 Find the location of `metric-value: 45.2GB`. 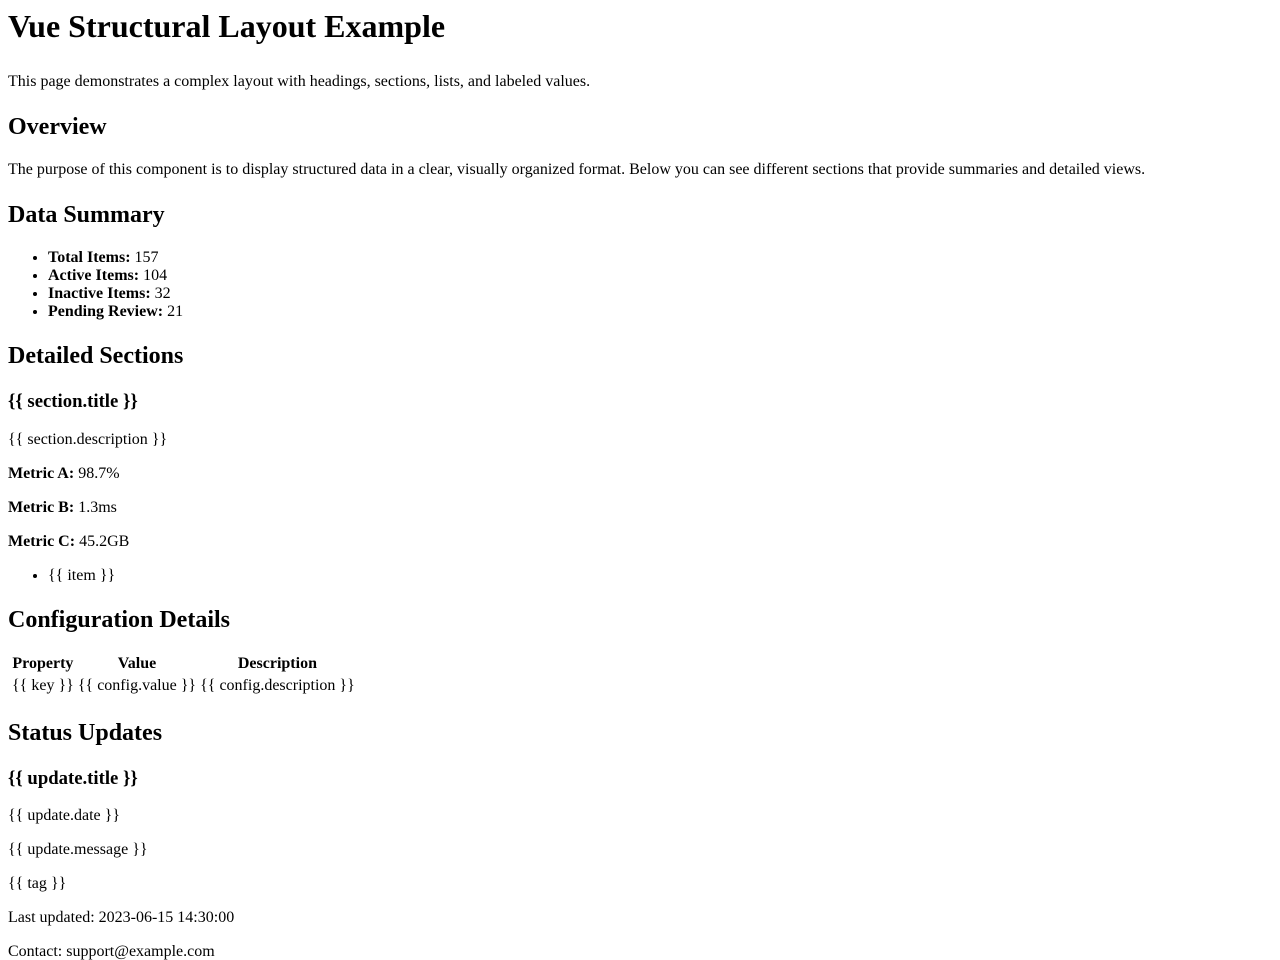

metric-value: 45.2GB is located at coordinates (104, 541).